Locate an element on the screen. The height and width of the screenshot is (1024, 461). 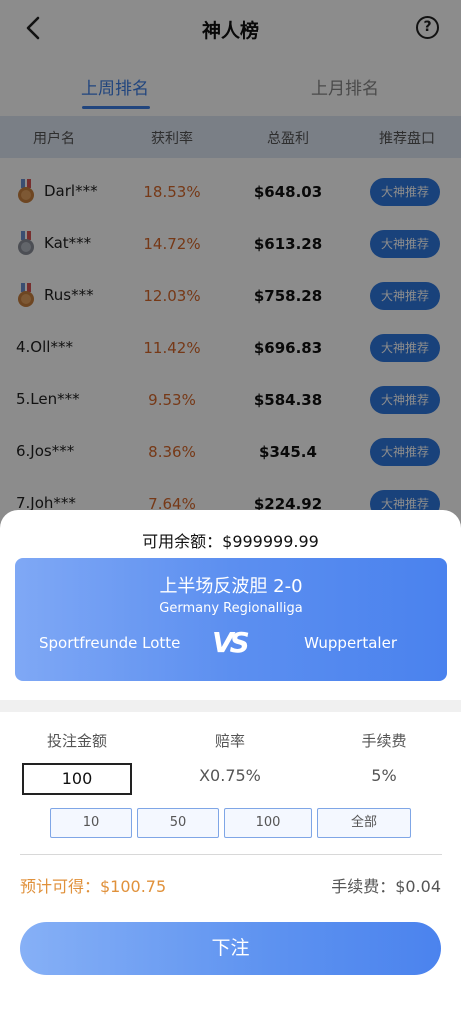
amount-chip-all: 全部 is located at coordinates (364, 823).